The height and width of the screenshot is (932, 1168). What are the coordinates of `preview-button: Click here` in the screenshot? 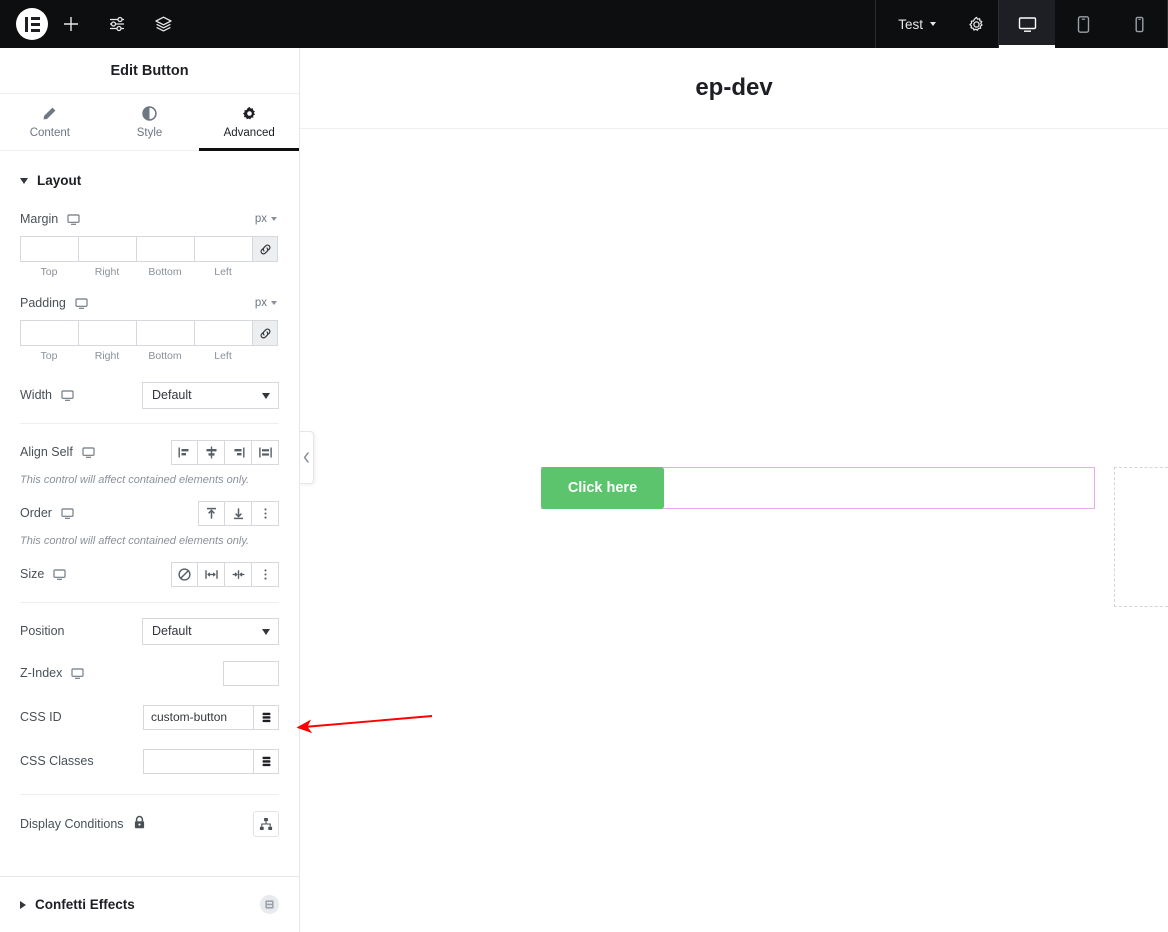 It's located at (602, 487).